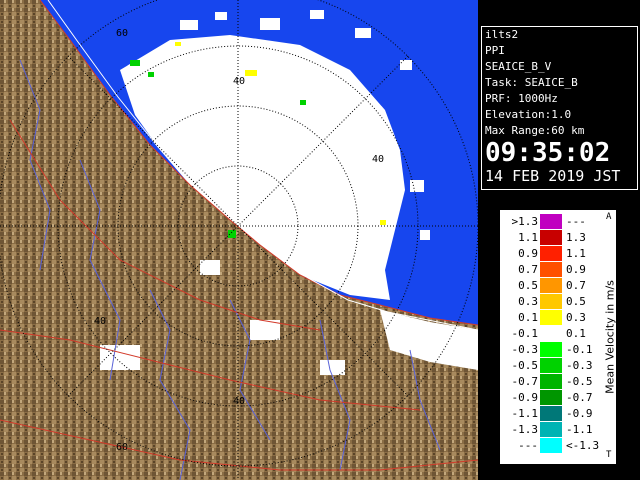  Describe the element at coordinates (576, 317) in the screenshot. I see `legend-row-high: 0.3` at that location.